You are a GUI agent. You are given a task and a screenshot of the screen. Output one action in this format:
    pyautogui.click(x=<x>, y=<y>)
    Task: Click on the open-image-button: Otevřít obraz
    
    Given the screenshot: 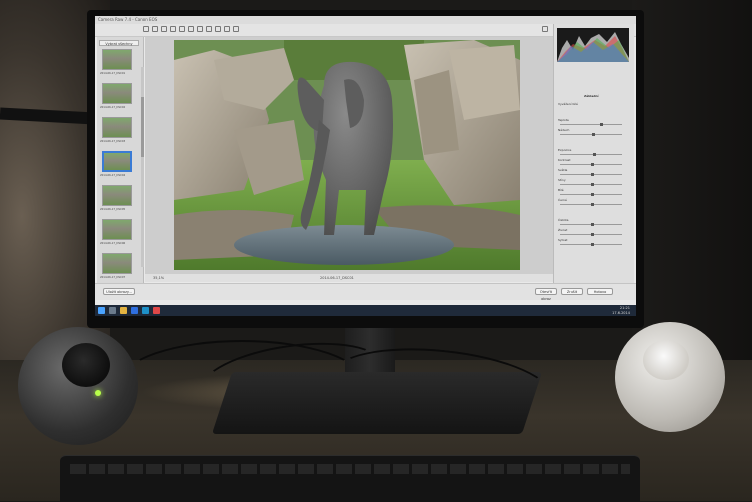 What is the action you would take?
    pyautogui.click(x=546, y=294)
    